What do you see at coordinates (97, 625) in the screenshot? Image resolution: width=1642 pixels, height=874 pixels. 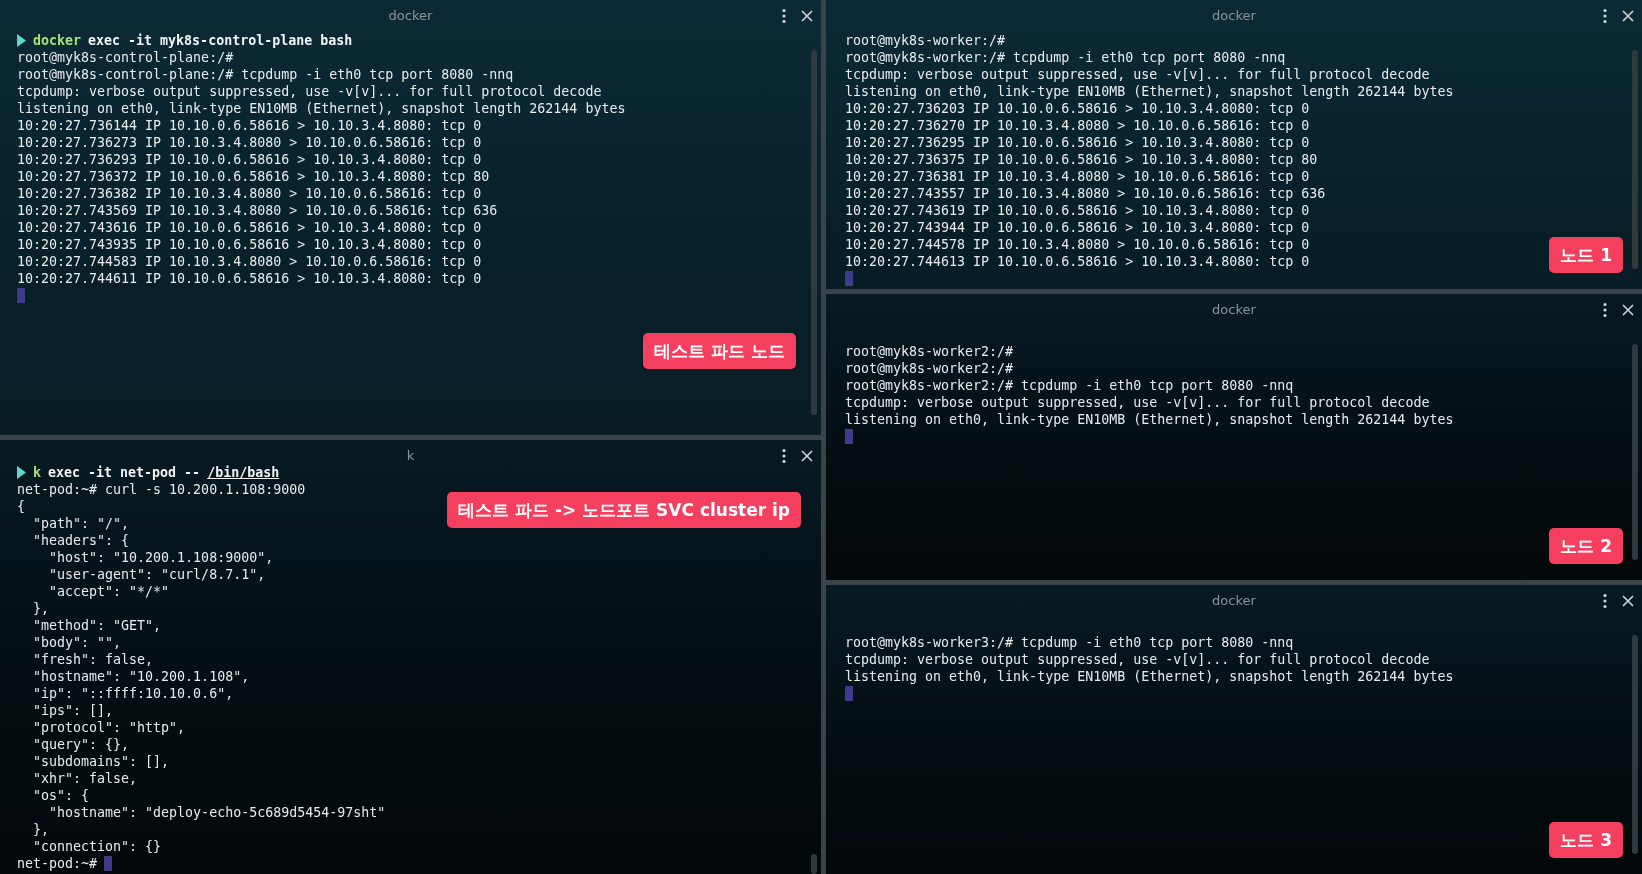 I see `terminal-line: "method": "GET",` at bounding box center [97, 625].